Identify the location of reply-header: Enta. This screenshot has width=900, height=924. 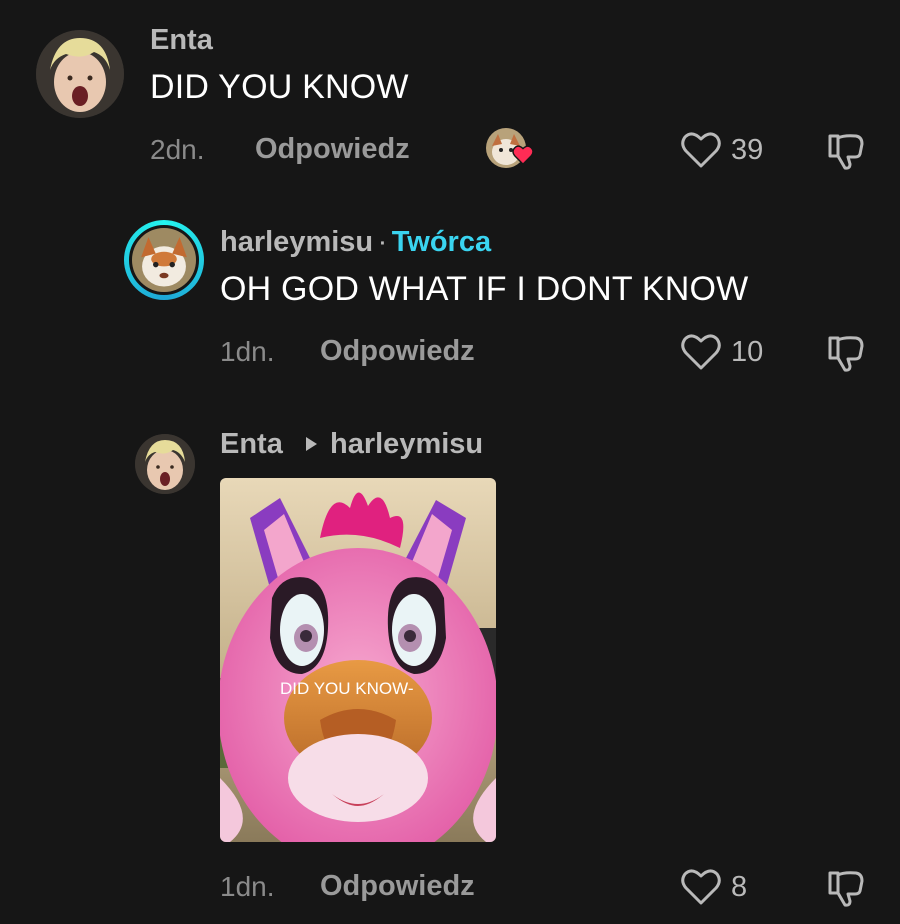
(251, 444).